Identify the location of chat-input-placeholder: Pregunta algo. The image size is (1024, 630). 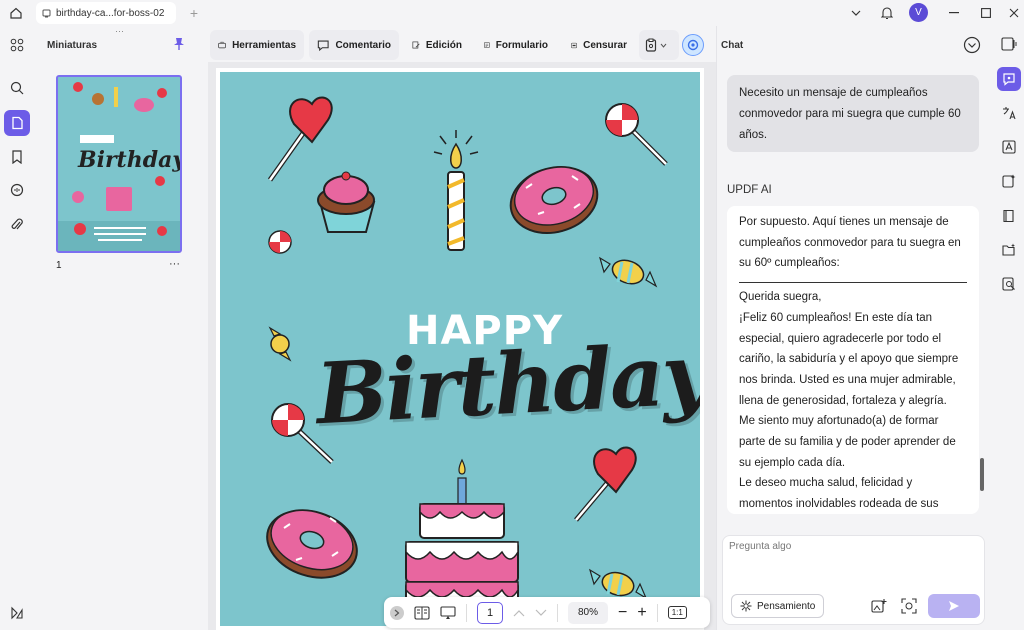
(760, 546).